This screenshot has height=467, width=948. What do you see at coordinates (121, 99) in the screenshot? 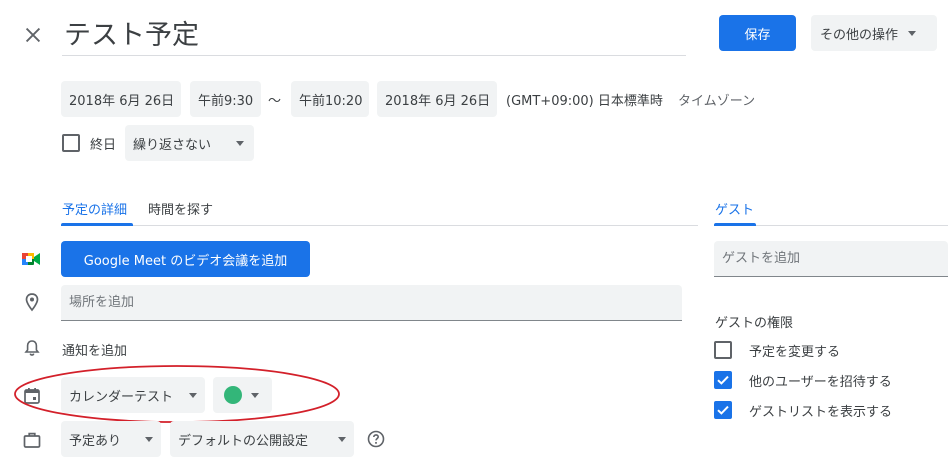
I see `start-date-chip: 2018年 6月 26日` at bounding box center [121, 99].